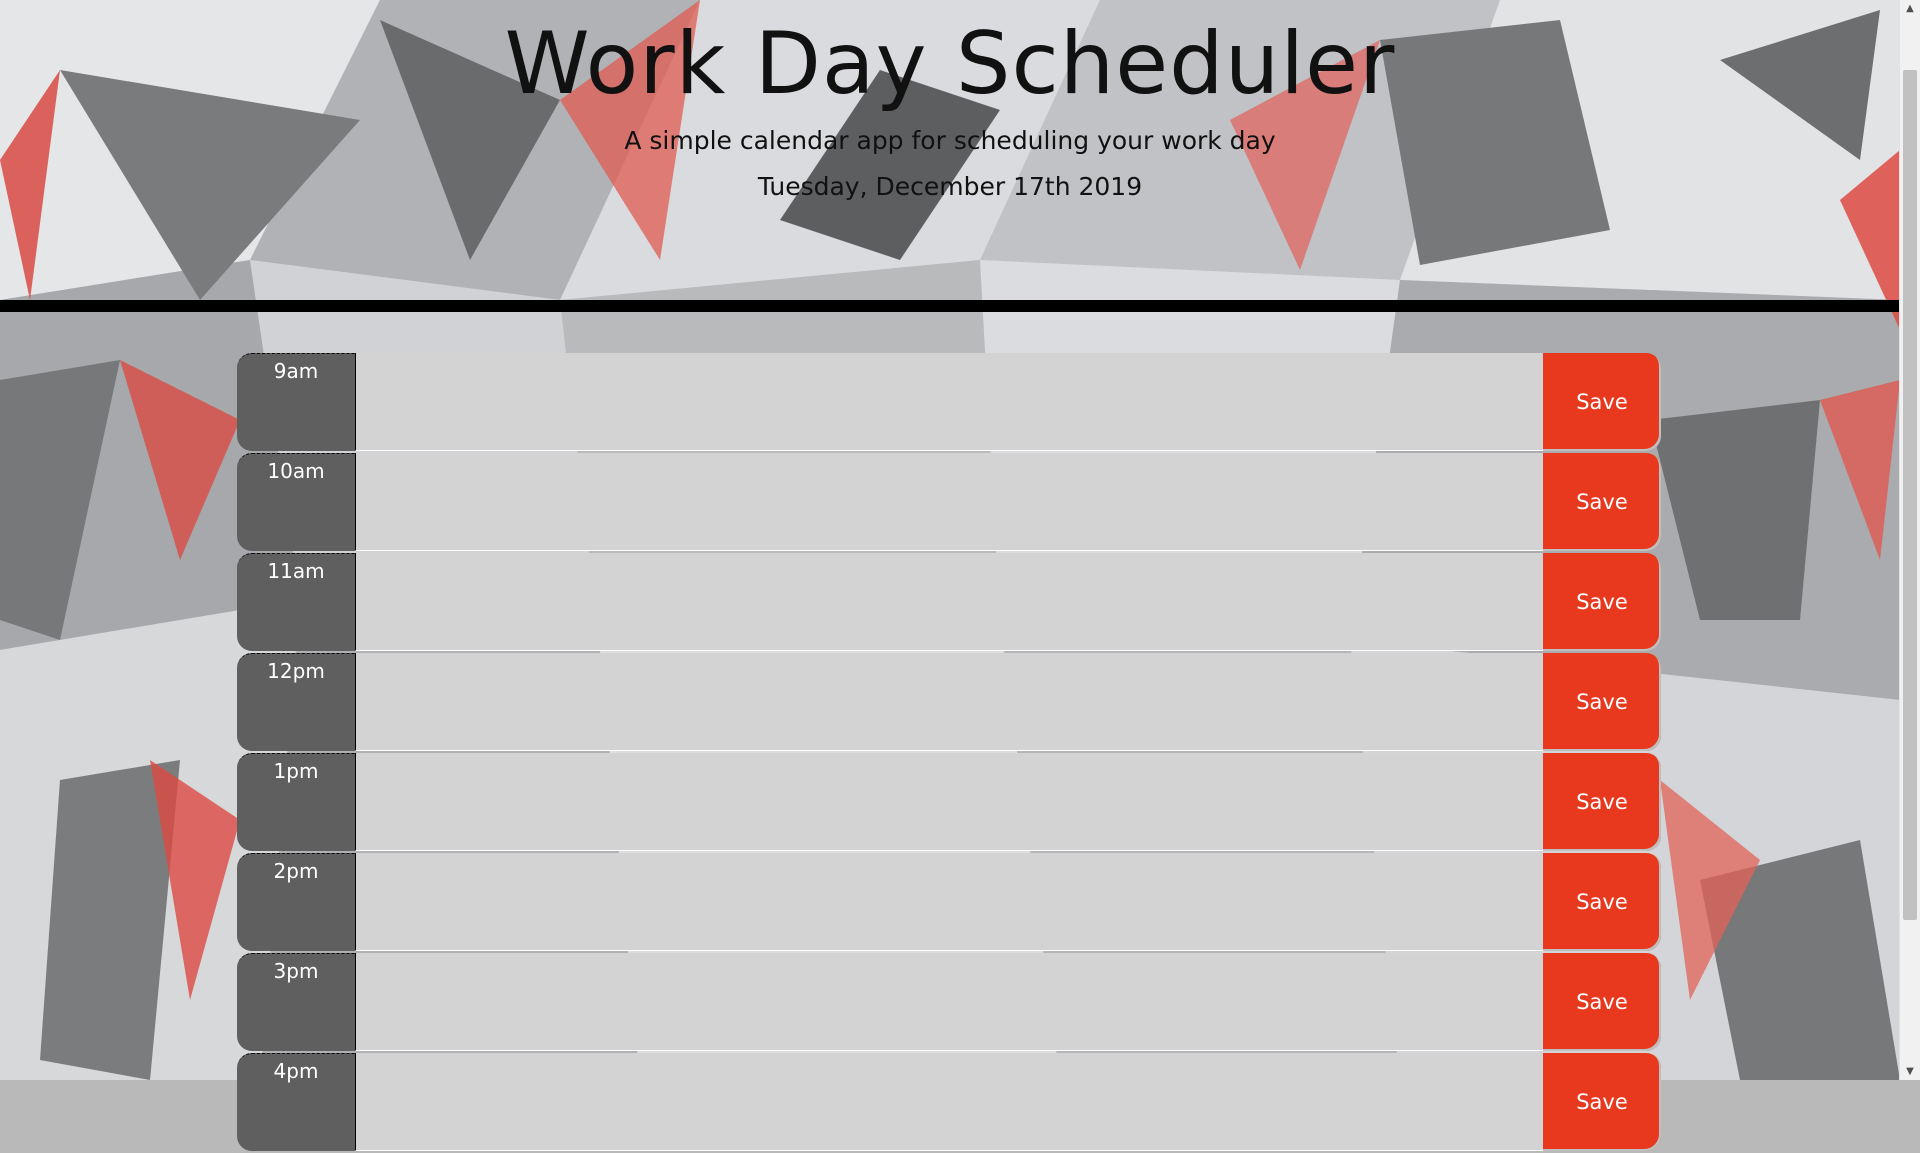 The height and width of the screenshot is (1153, 1920). Describe the element at coordinates (296, 1102) in the screenshot. I see `hour-label: 4pm` at that location.